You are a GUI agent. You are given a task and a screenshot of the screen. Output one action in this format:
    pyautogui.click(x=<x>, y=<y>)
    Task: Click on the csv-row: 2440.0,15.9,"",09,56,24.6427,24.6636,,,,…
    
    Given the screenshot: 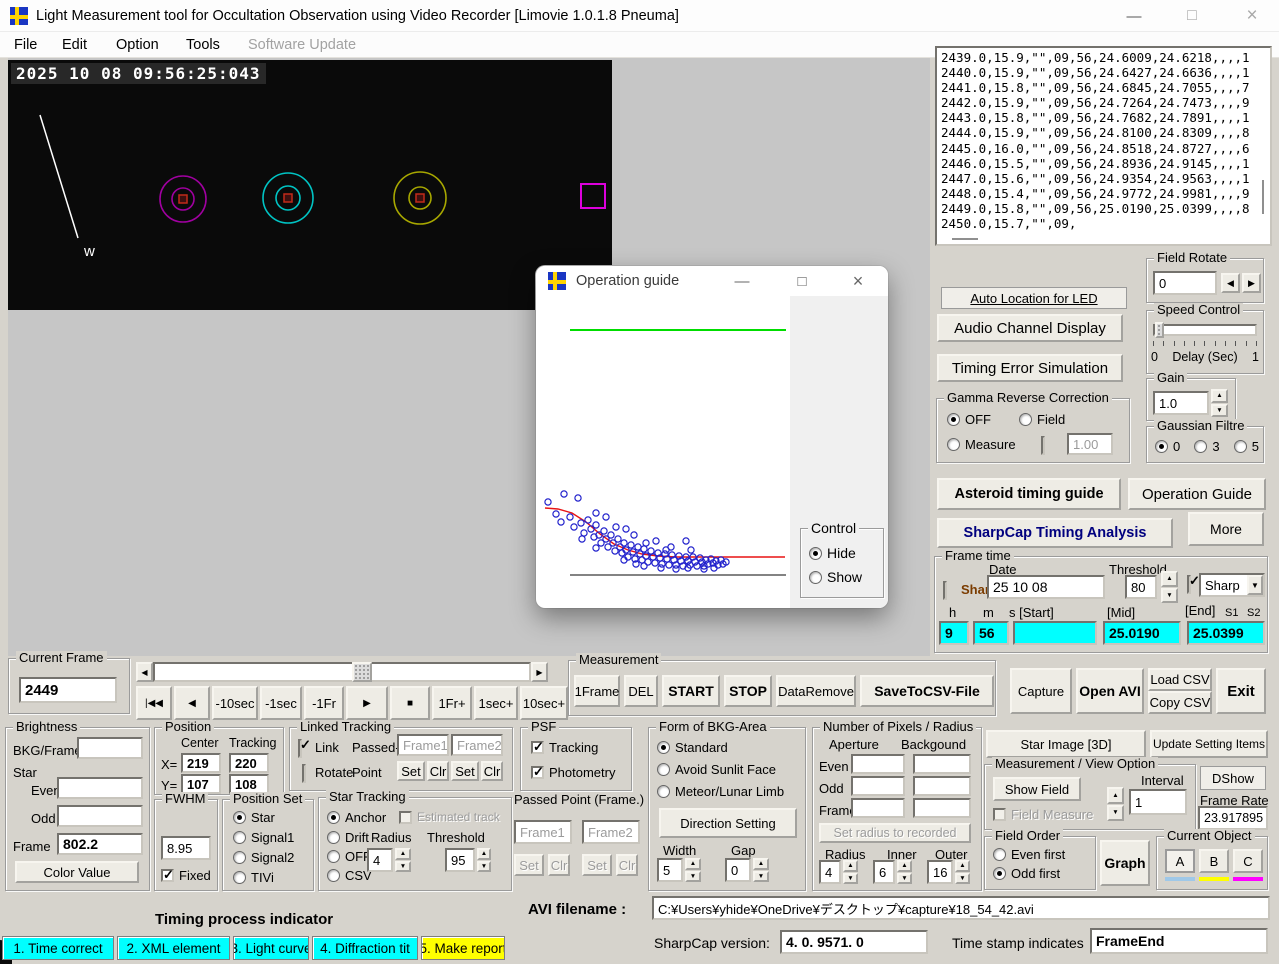 What is the action you would take?
    pyautogui.click(x=1103, y=72)
    